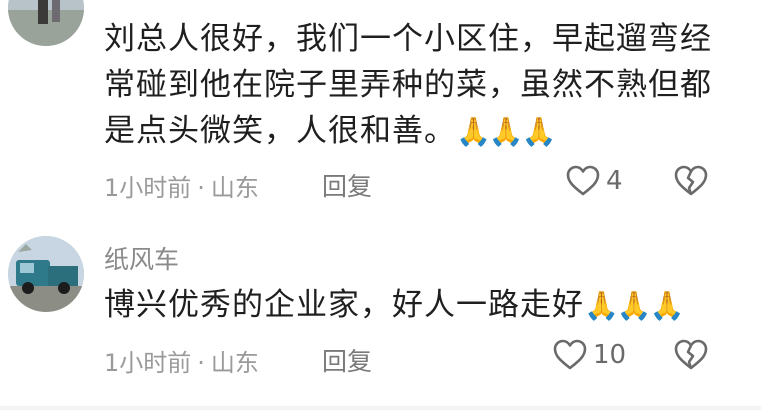 This screenshot has height=410, width=761. What do you see at coordinates (589, 355) in the screenshot?
I see `like-button: 10` at bounding box center [589, 355].